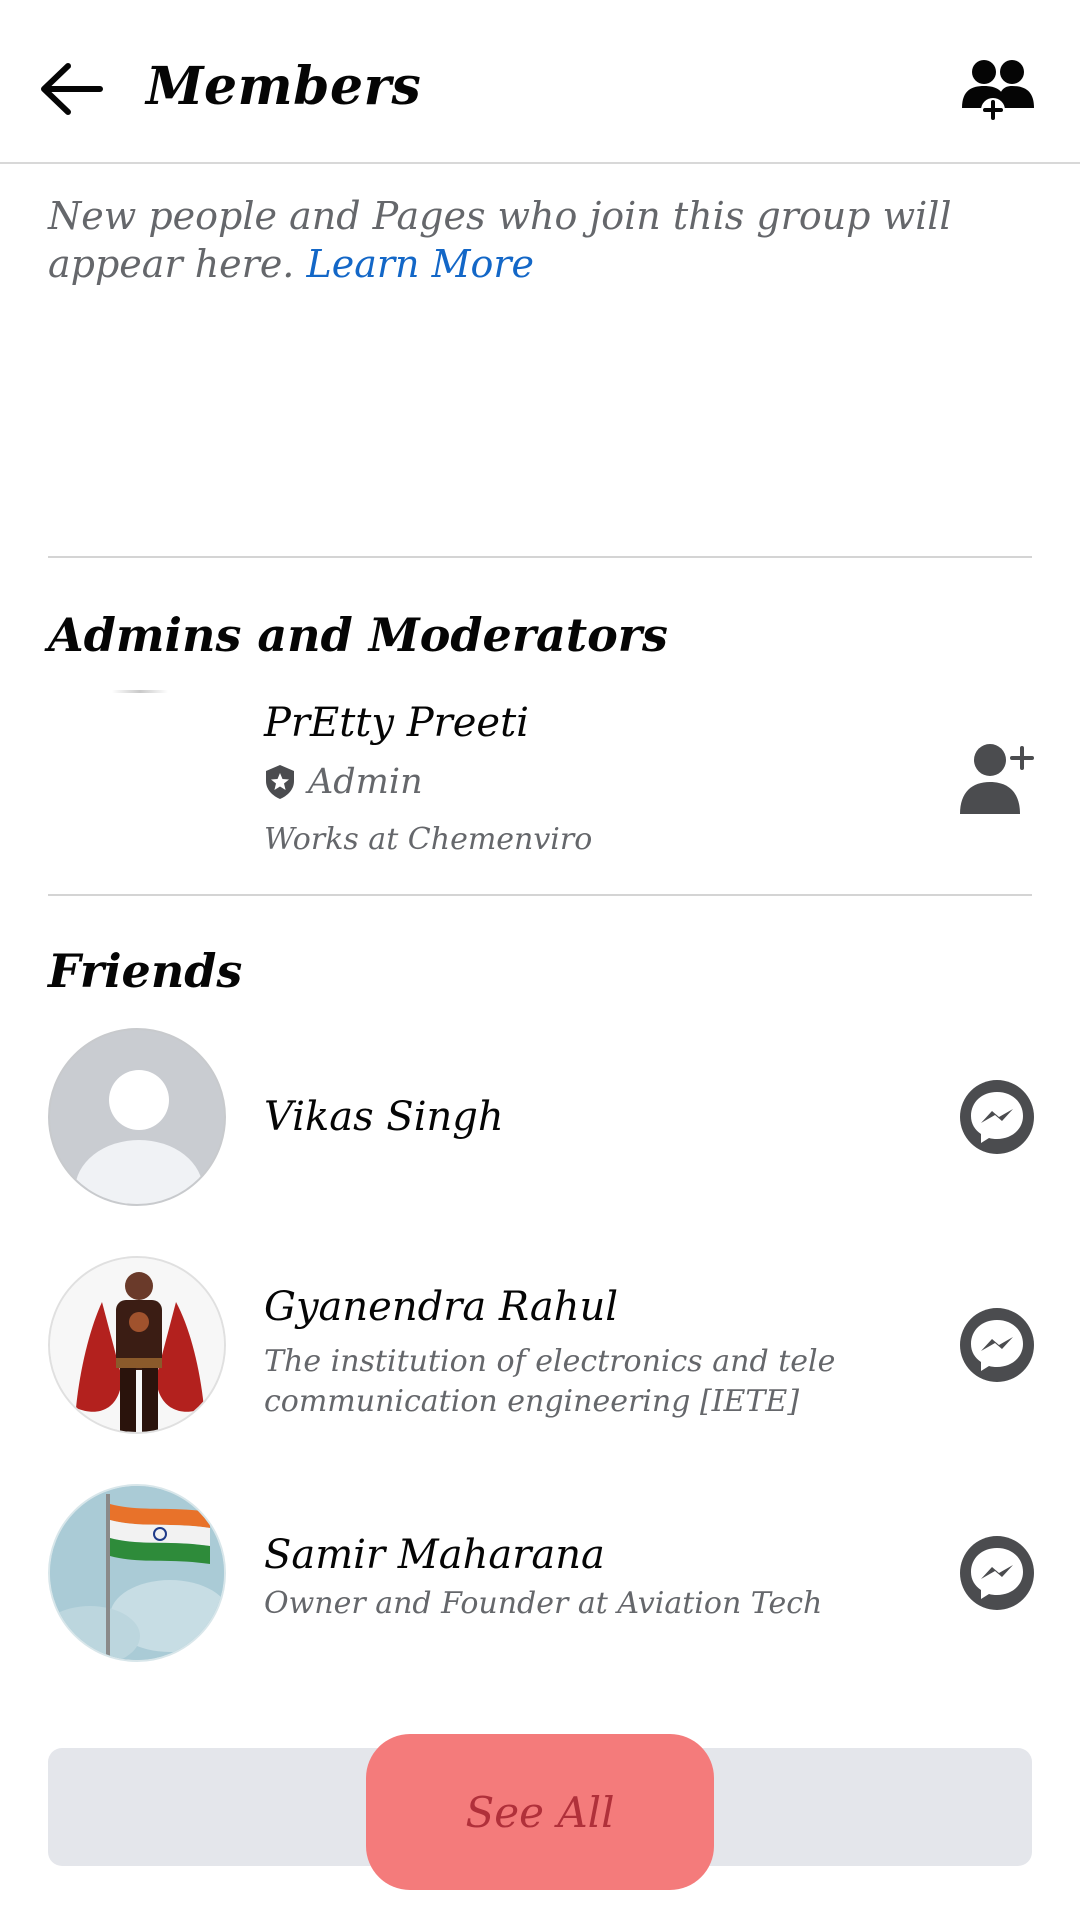 The image size is (1080, 1920). I want to click on add-friend-button, so click(996, 780).